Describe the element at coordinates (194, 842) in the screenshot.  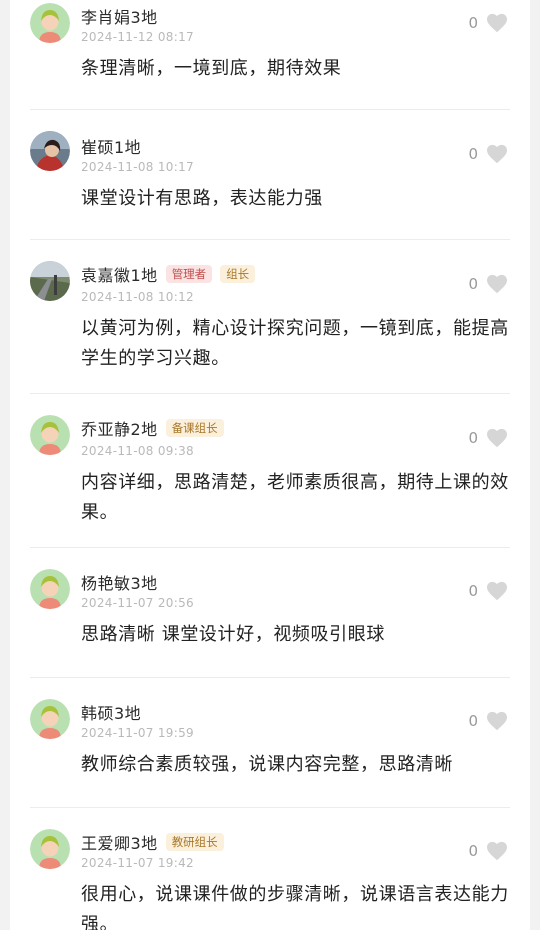
I see `role-badge-research-leader: 教研组长` at that location.